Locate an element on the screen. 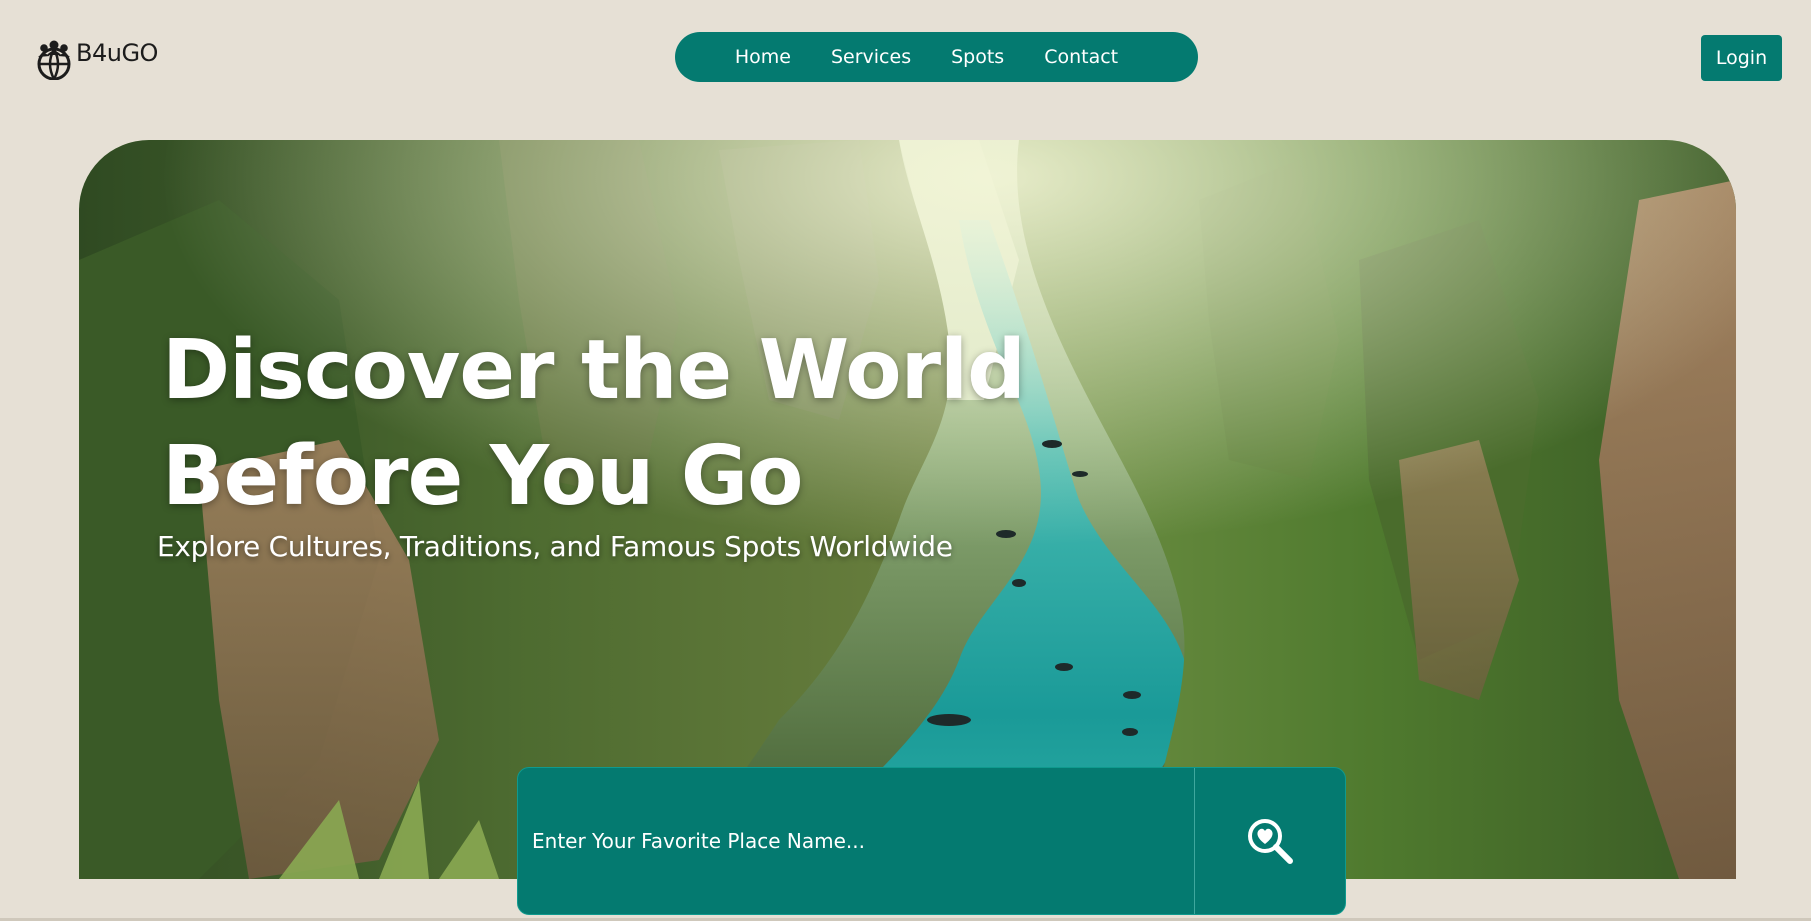 Image resolution: width=1811 pixels, height=921 pixels. hero-title-line-2: Before You Go is located at coordinates (482, 476).